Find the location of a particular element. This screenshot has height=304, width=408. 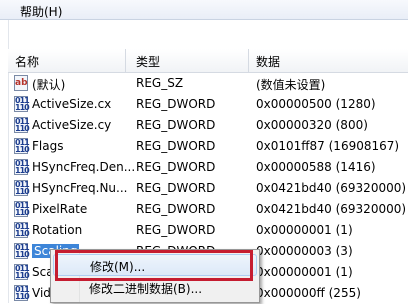

menu-bar: l 帮助(H) is located at coordinates (204, 10).